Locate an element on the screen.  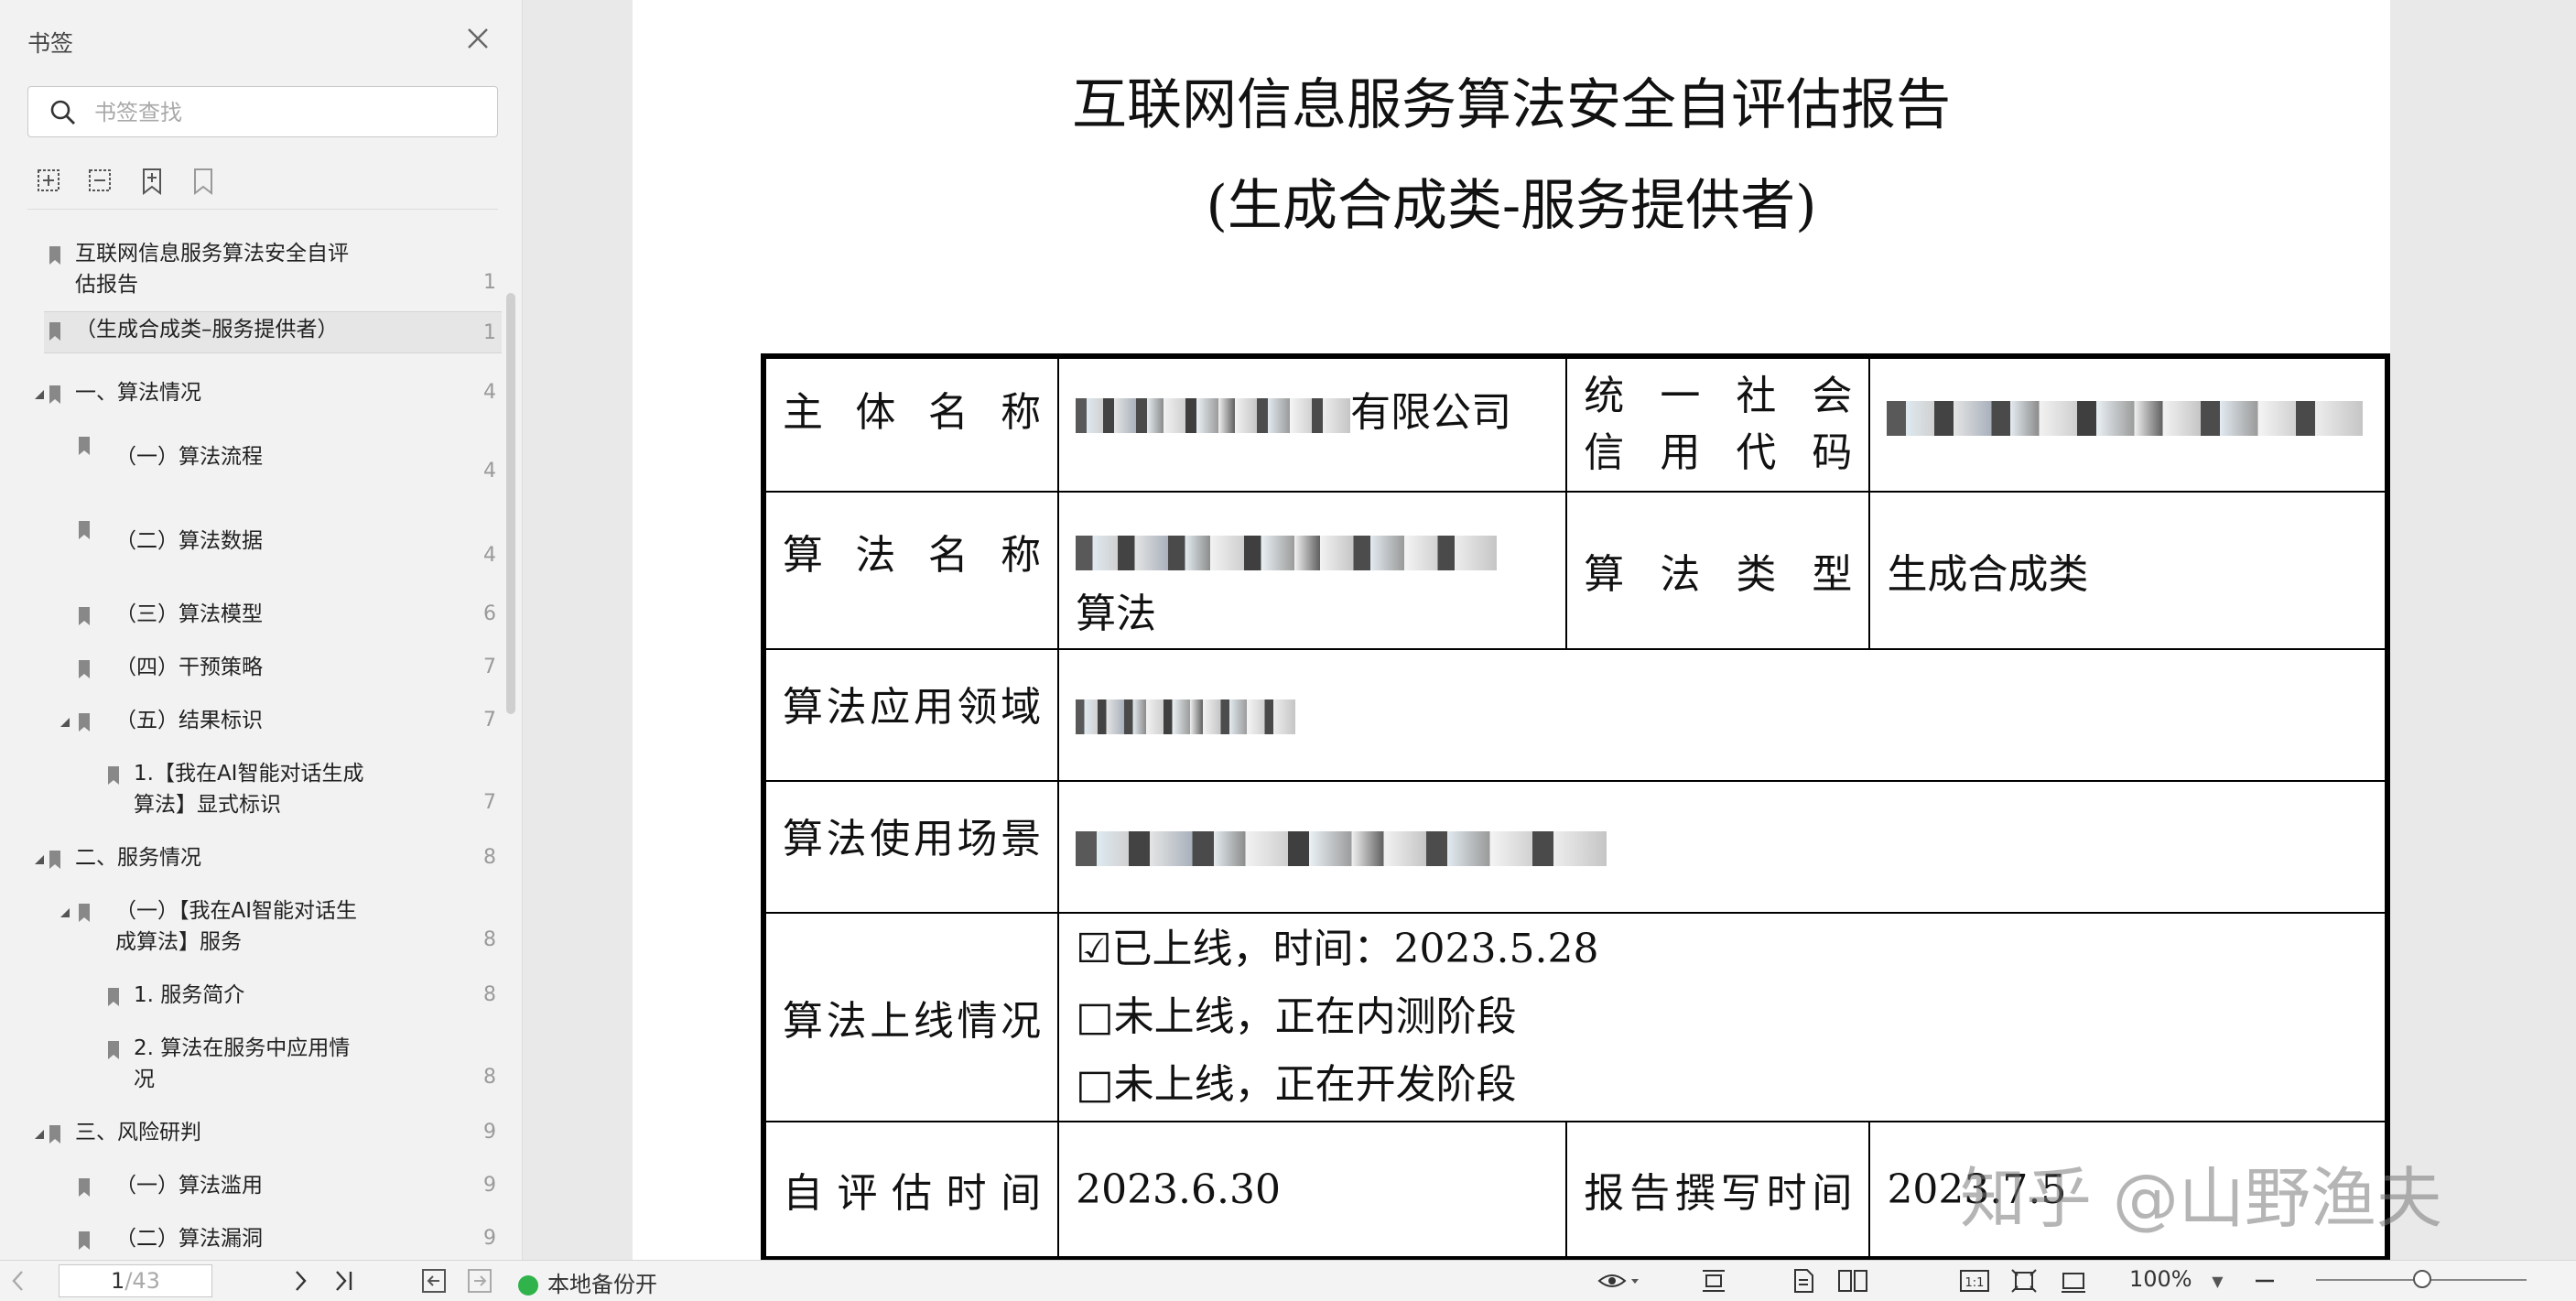
bookmark-item: （二）算法数据 4 is located at coordinates (251, 545).